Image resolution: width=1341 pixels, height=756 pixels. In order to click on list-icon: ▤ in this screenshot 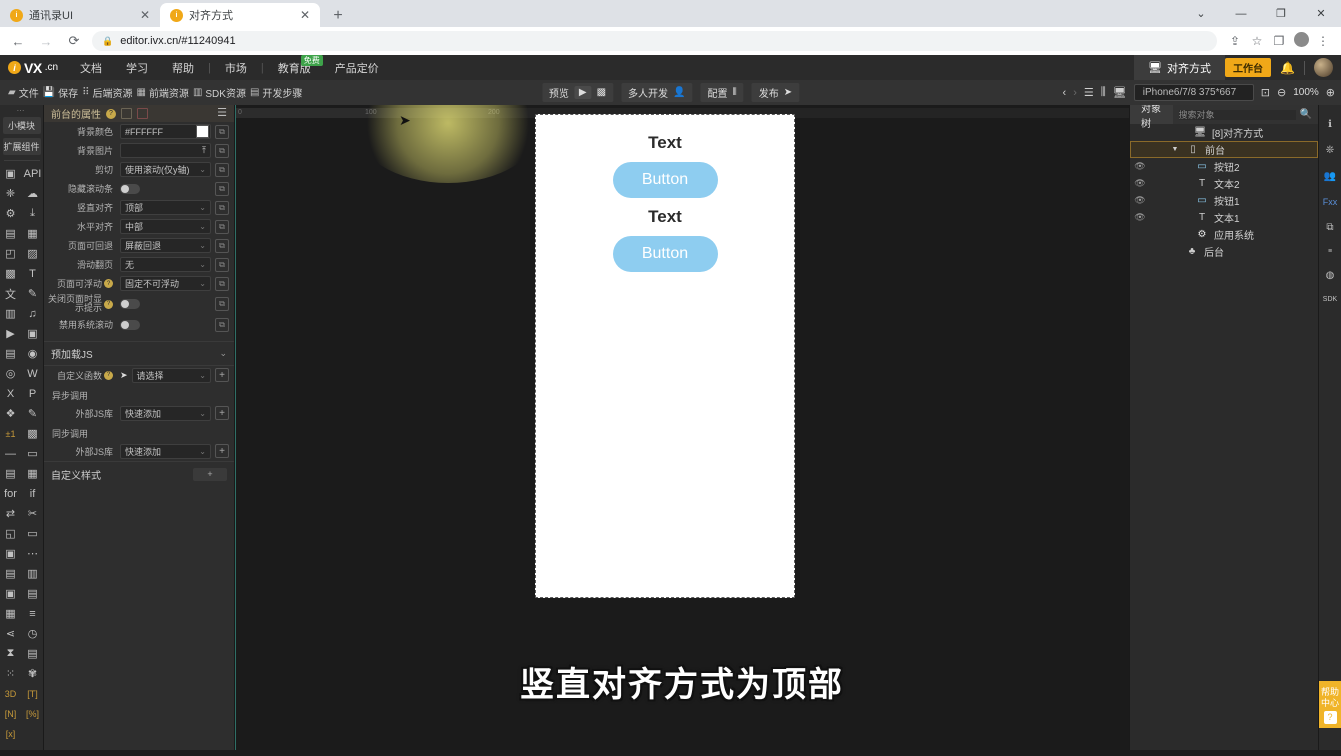, I will do `click(11, 573)`.